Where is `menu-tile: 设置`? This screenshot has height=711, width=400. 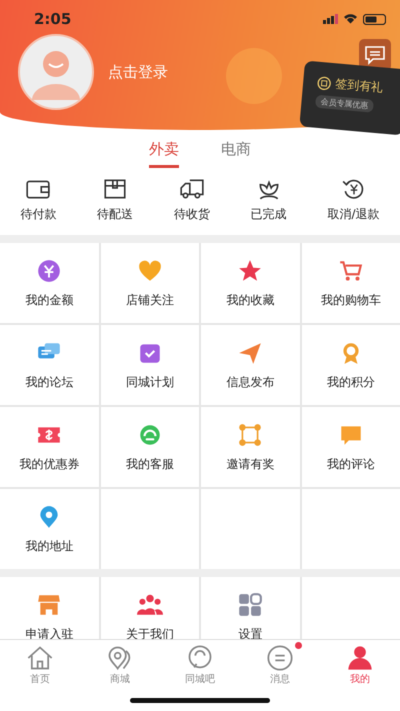 menu-tile: 设置 is located at coordinates (250, 608).